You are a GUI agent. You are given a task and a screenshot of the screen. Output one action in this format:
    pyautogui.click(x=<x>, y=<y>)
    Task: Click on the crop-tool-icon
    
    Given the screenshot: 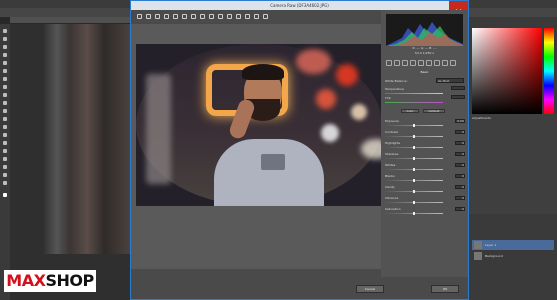 What is the action you would take?
    pyautogui.click(x=5, y=63)
    